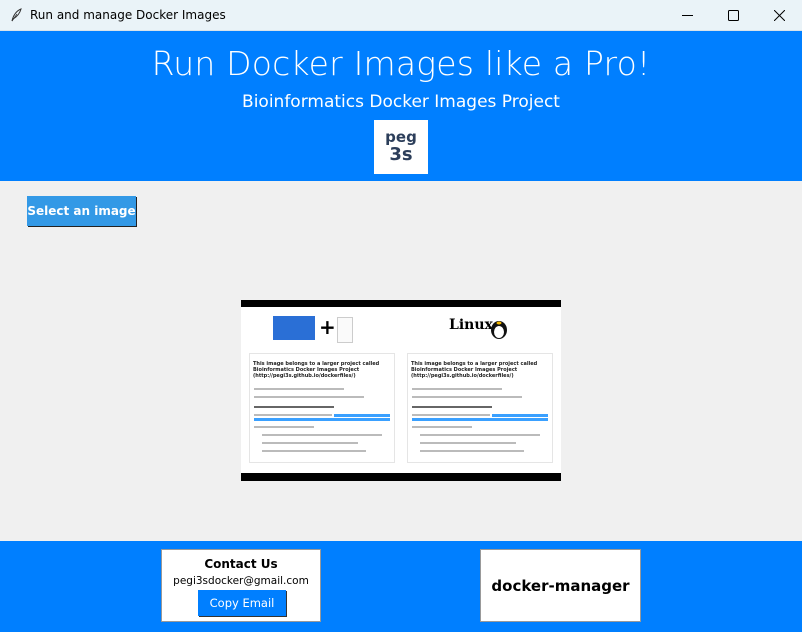  What do you see at coordinates (242, 603) in the screenshot?
I see `copy-email-button: Copy Email` at bounding box center [242, 603].